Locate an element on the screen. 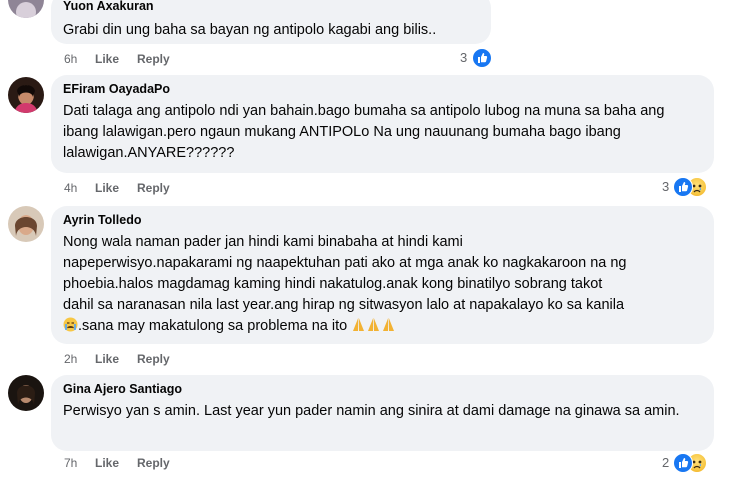  comment-time: 2h is located at coordinates (70, 359).